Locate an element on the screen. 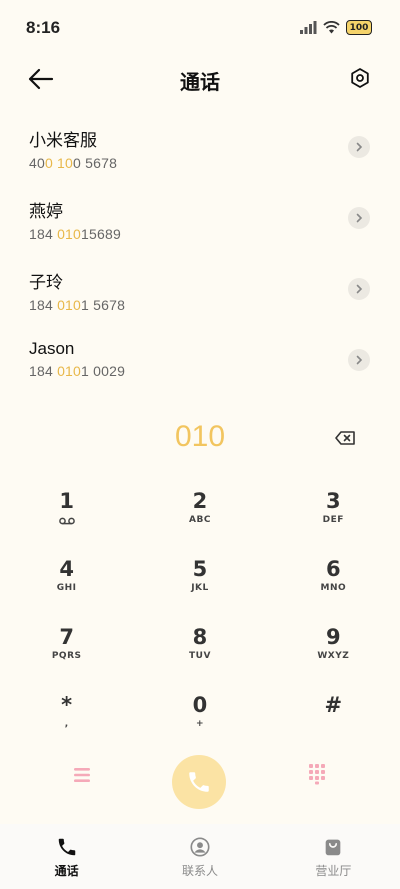 The width and height of the screenshot is (400, 889). contact-number: 184 0101 5678 is located at coordinates (77, 305).